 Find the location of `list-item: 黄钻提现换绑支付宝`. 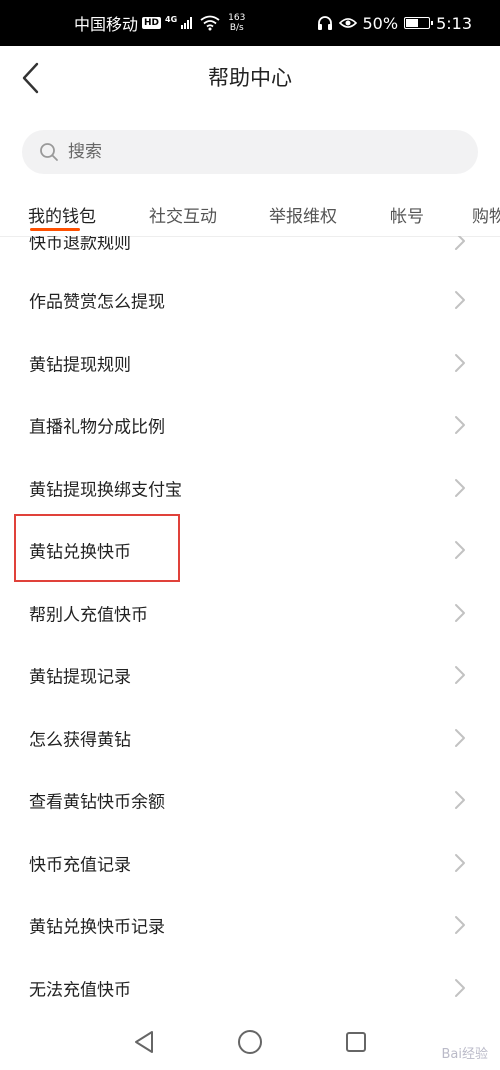

list-item: 黄钻提现换绑支付宝 is located at coordinates (250, 488).